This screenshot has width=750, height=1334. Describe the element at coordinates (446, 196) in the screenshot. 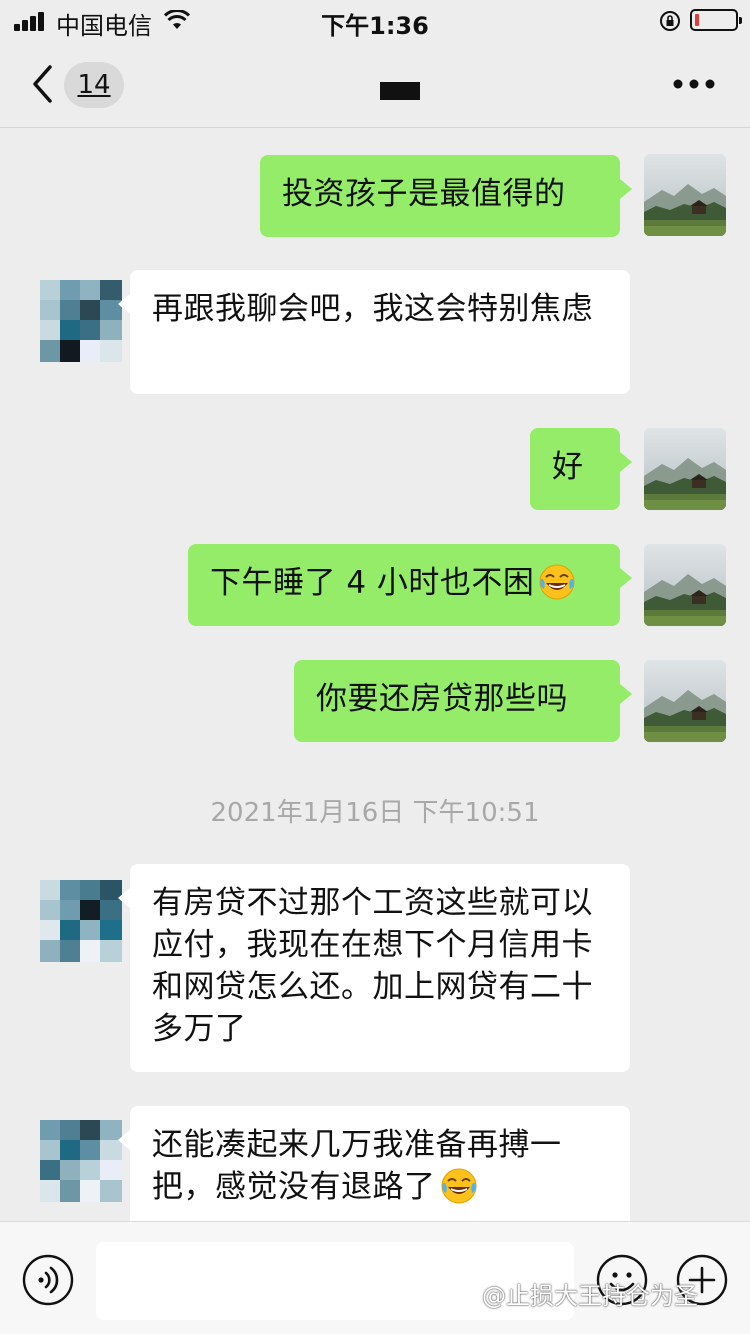

I see `message-bubble-outgoing: 投资孩子是最值得的` at that location.